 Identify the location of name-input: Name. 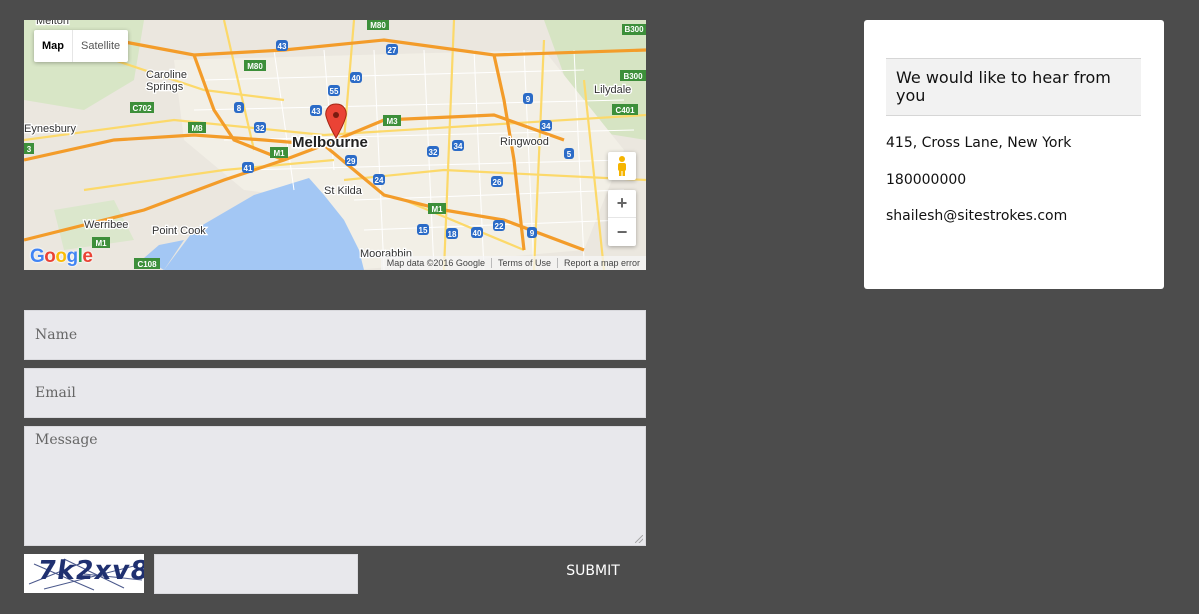
(335, 335).